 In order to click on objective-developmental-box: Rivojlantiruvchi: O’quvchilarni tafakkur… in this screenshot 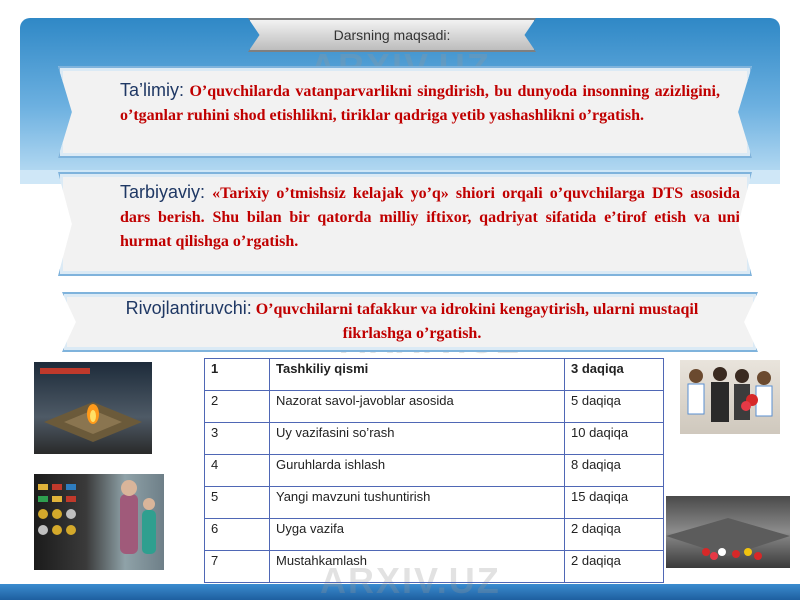, I will do `click(410, 322)`.